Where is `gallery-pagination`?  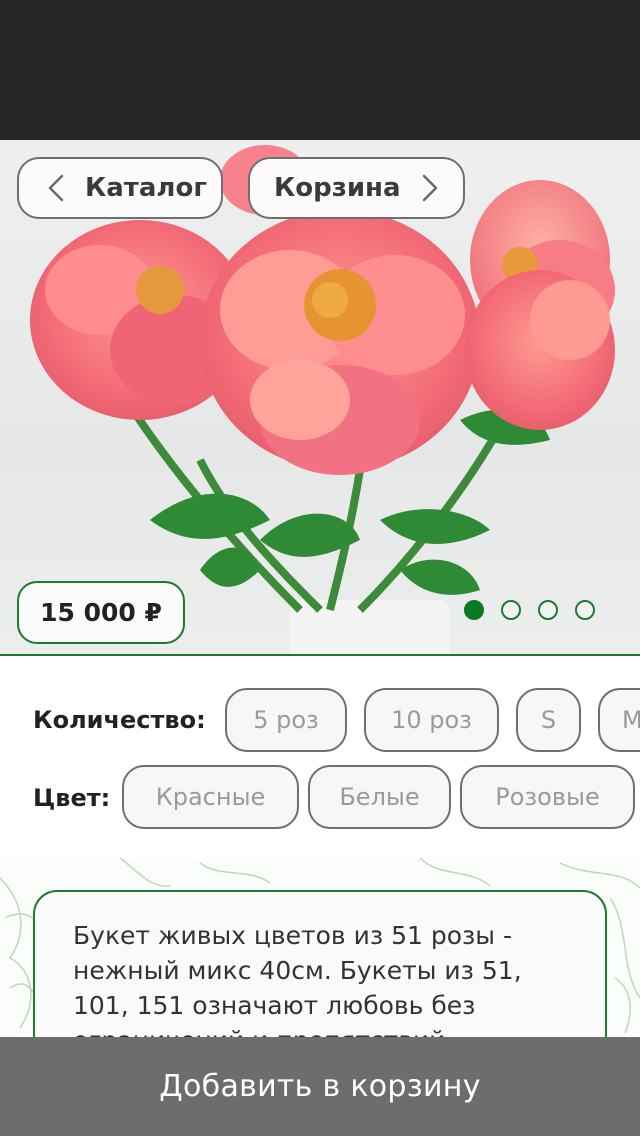 gallery-pagination is located at coordinates (529, 610).